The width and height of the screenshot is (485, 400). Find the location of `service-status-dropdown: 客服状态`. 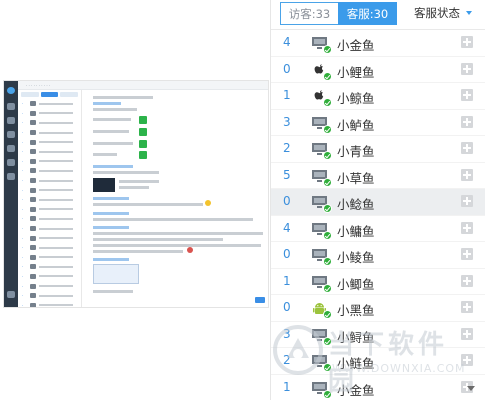

service-status-dropdown: 客服状态 is located at coordinates (443, 13).